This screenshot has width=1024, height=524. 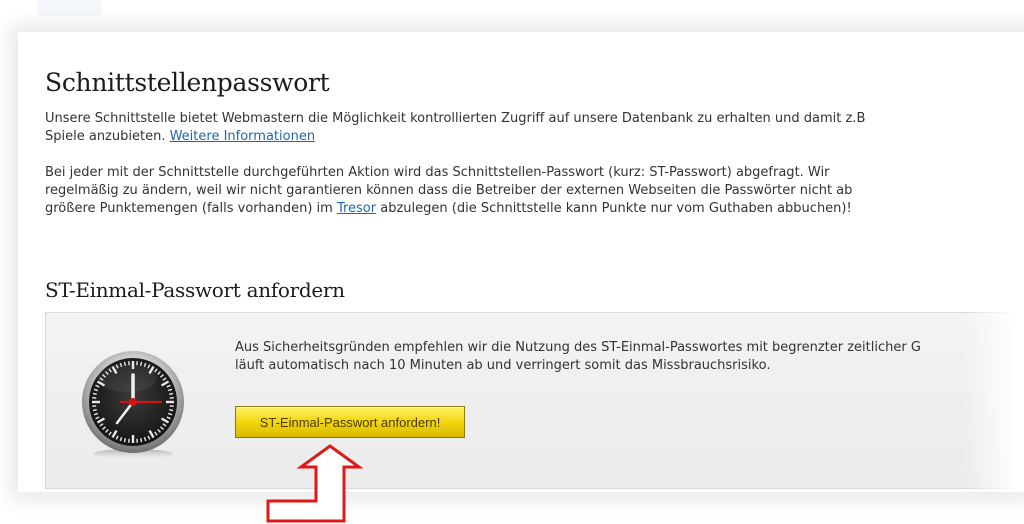 I want to click on request-one-time-password-button: ST-Einmal-Passwort anfordern!, so click(x=350, y=422).